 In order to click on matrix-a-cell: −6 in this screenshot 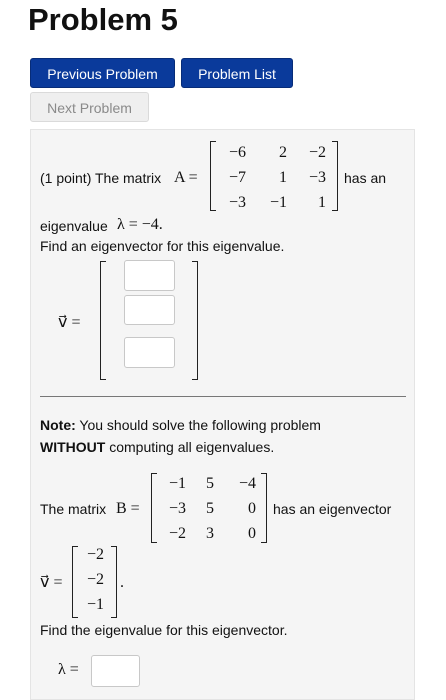, I will do `click(237, 152)`.